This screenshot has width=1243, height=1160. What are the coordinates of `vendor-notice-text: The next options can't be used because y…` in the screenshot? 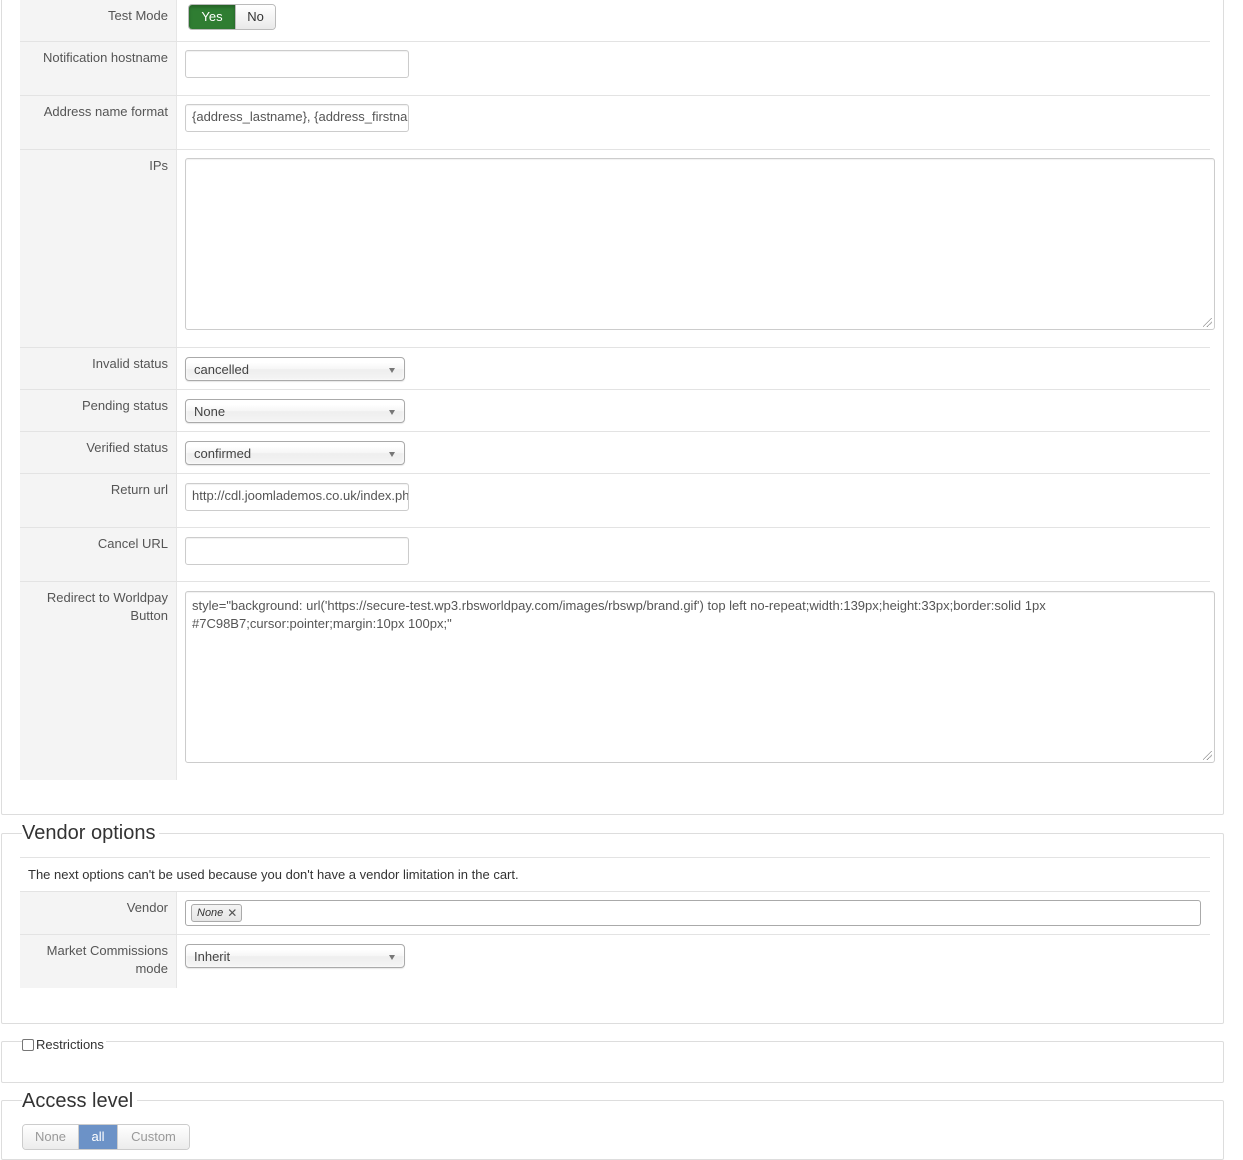 It's located at (273, 874).